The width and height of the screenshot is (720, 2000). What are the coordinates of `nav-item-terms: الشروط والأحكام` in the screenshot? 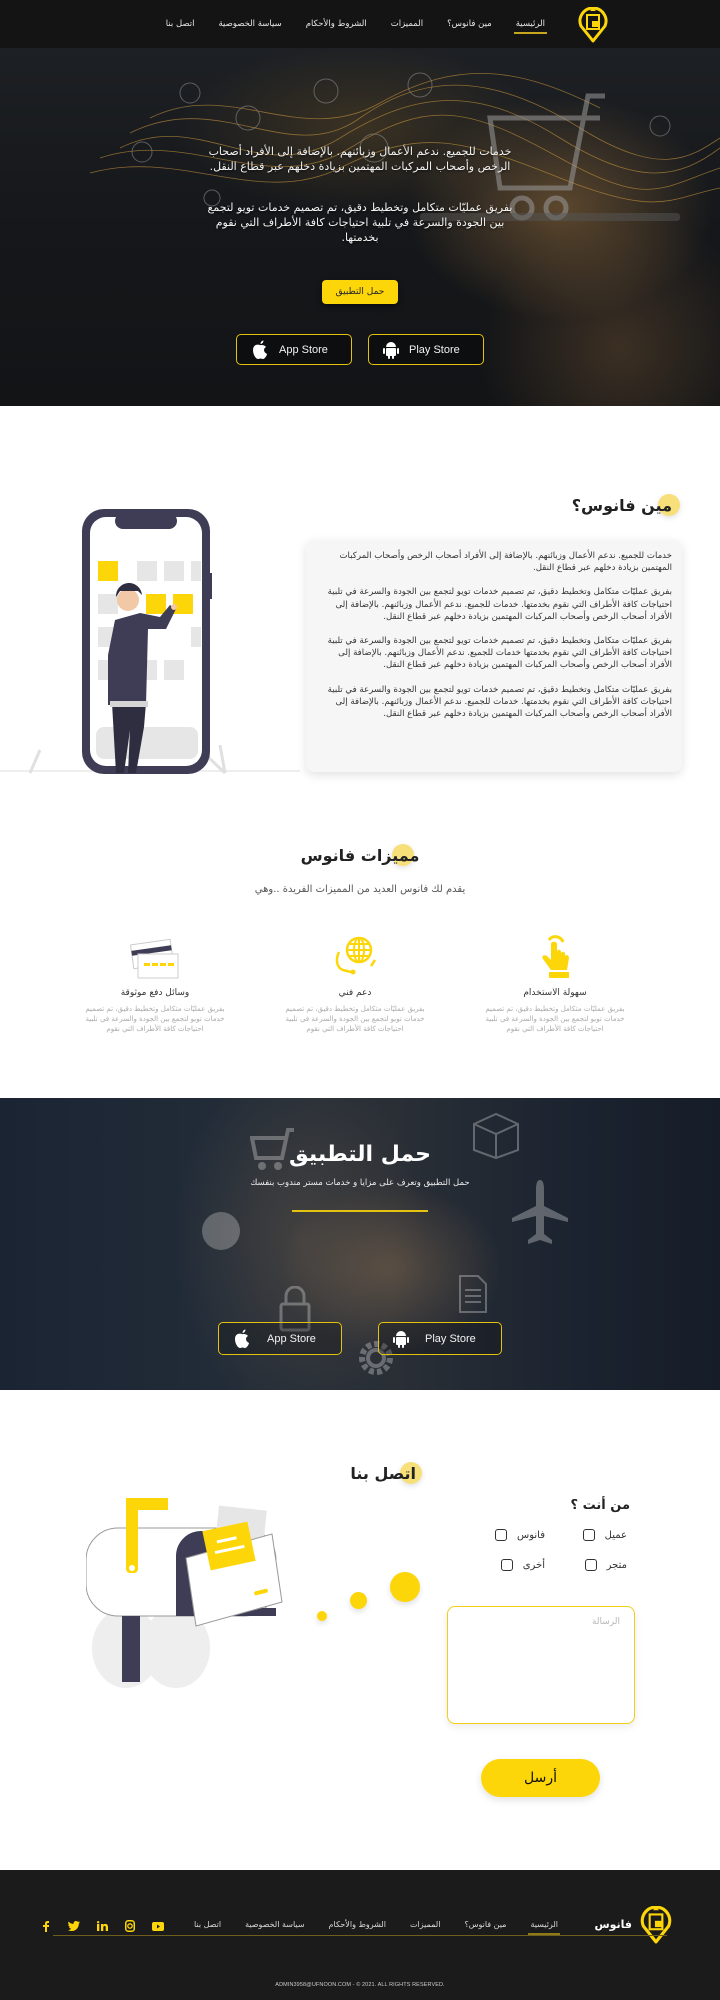 It's located at (336, 24).